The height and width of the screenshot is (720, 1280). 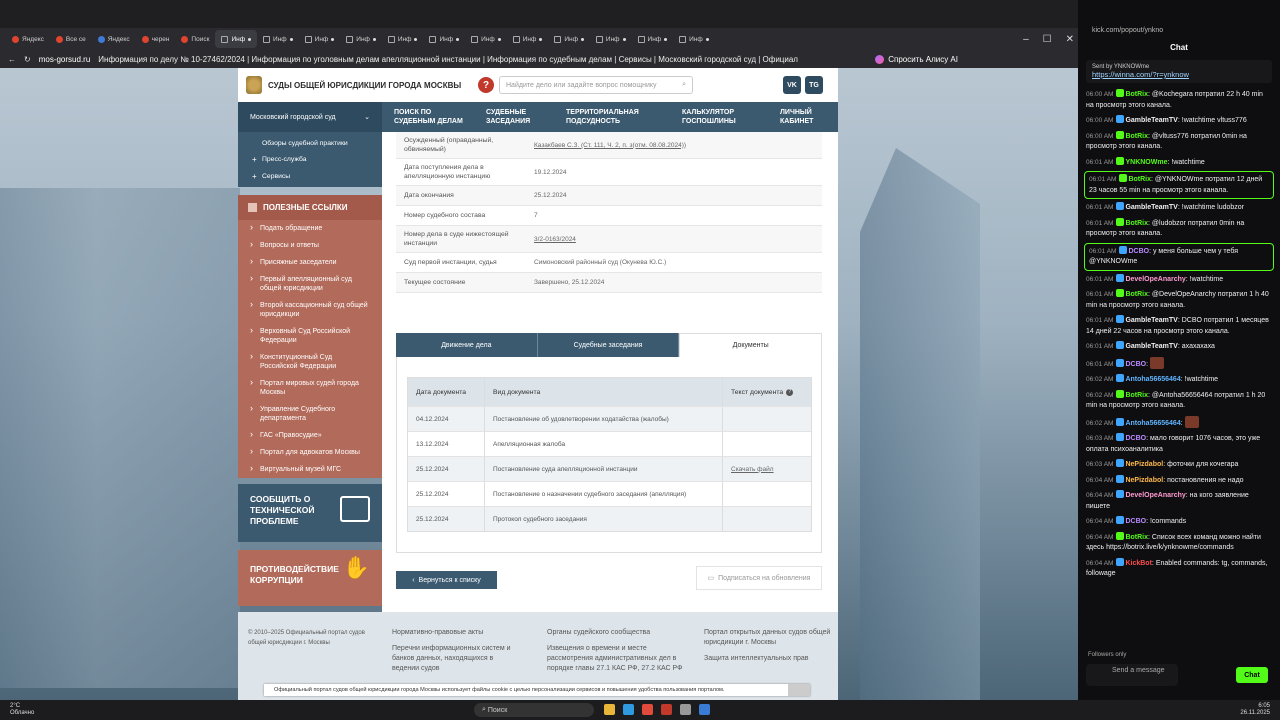 What do you see at coordinates (71, 39) in the screenshot?
I see `browser-tab: Все се` at bounding box center [71, 39].